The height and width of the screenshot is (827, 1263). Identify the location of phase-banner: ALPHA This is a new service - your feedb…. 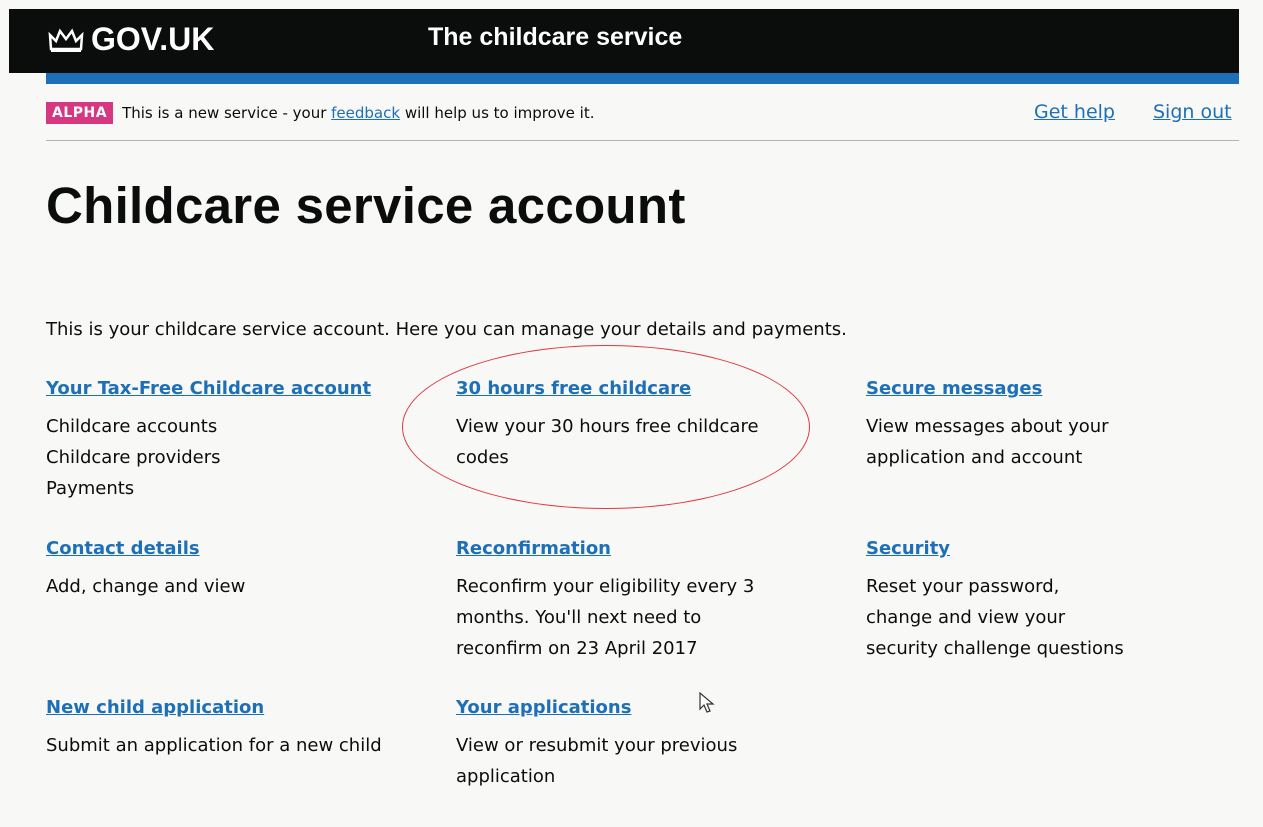
(320, 113).